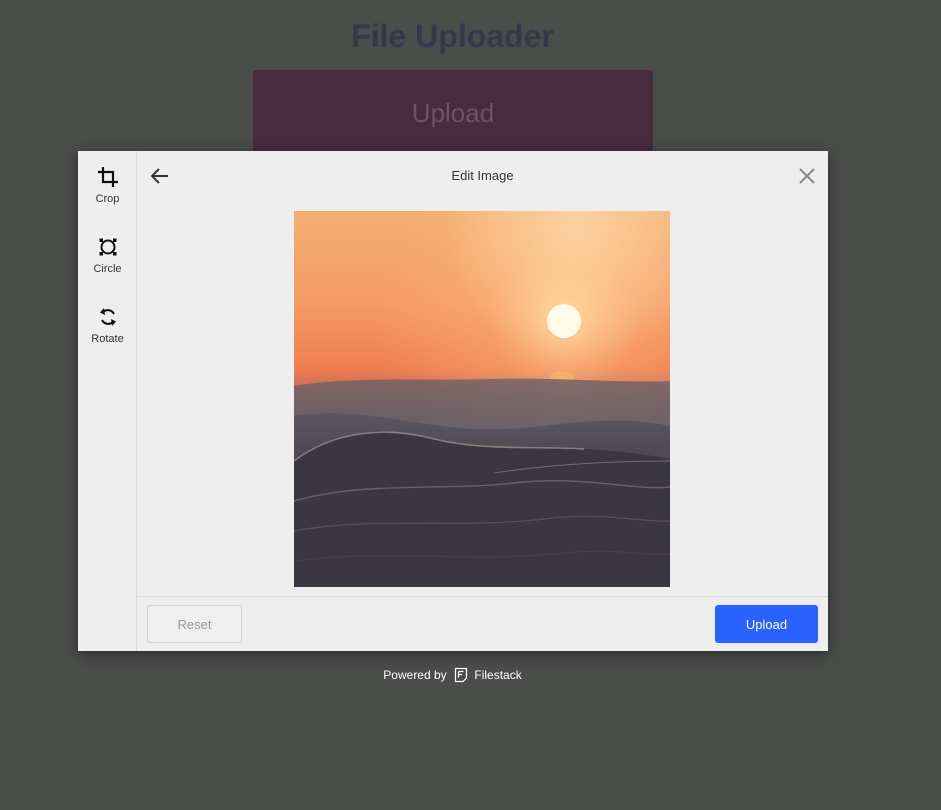  Describe the element at coordinates (452, 36) in the screenshot. I see `page-title: File Uploader` at that location.